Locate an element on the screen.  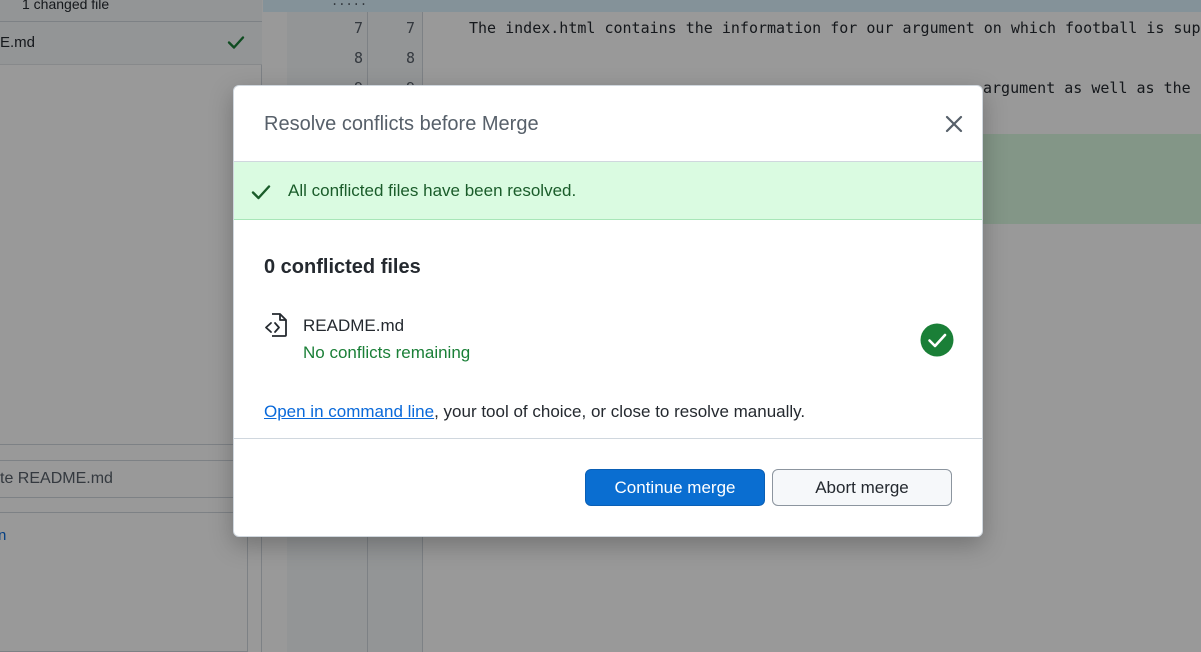
banner-message: All conflicted files have been resolved. is located at coordinates (432, 190).